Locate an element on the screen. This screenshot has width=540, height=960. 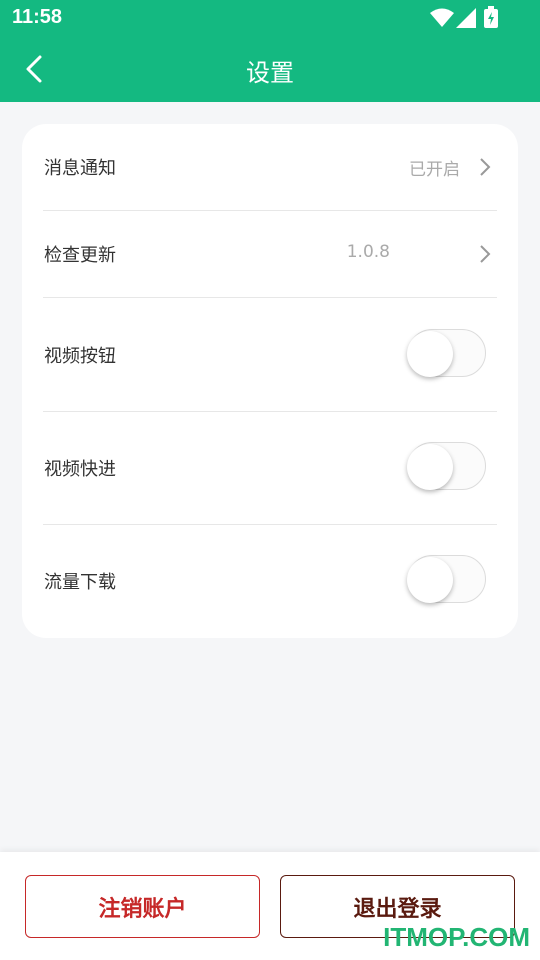
settings-row-check-update: 检查更新 1.0.8 is located at coordinates (270, 254).